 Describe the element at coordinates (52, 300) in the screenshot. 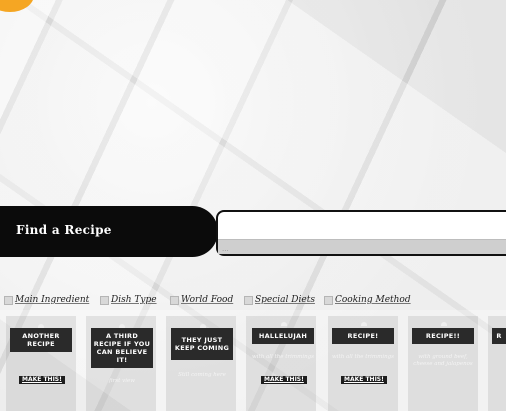

I see `filter-label: Main Ingredient` at that location.